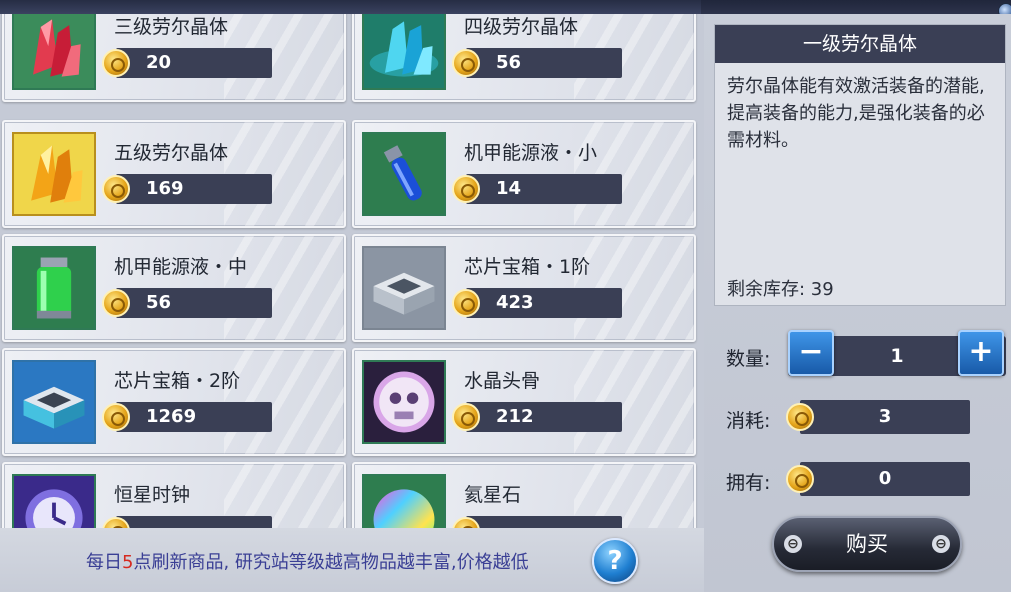  Describe the element at coordinates (54, 501) in the screenshot. I see `stellar-clock-icon` at that location.